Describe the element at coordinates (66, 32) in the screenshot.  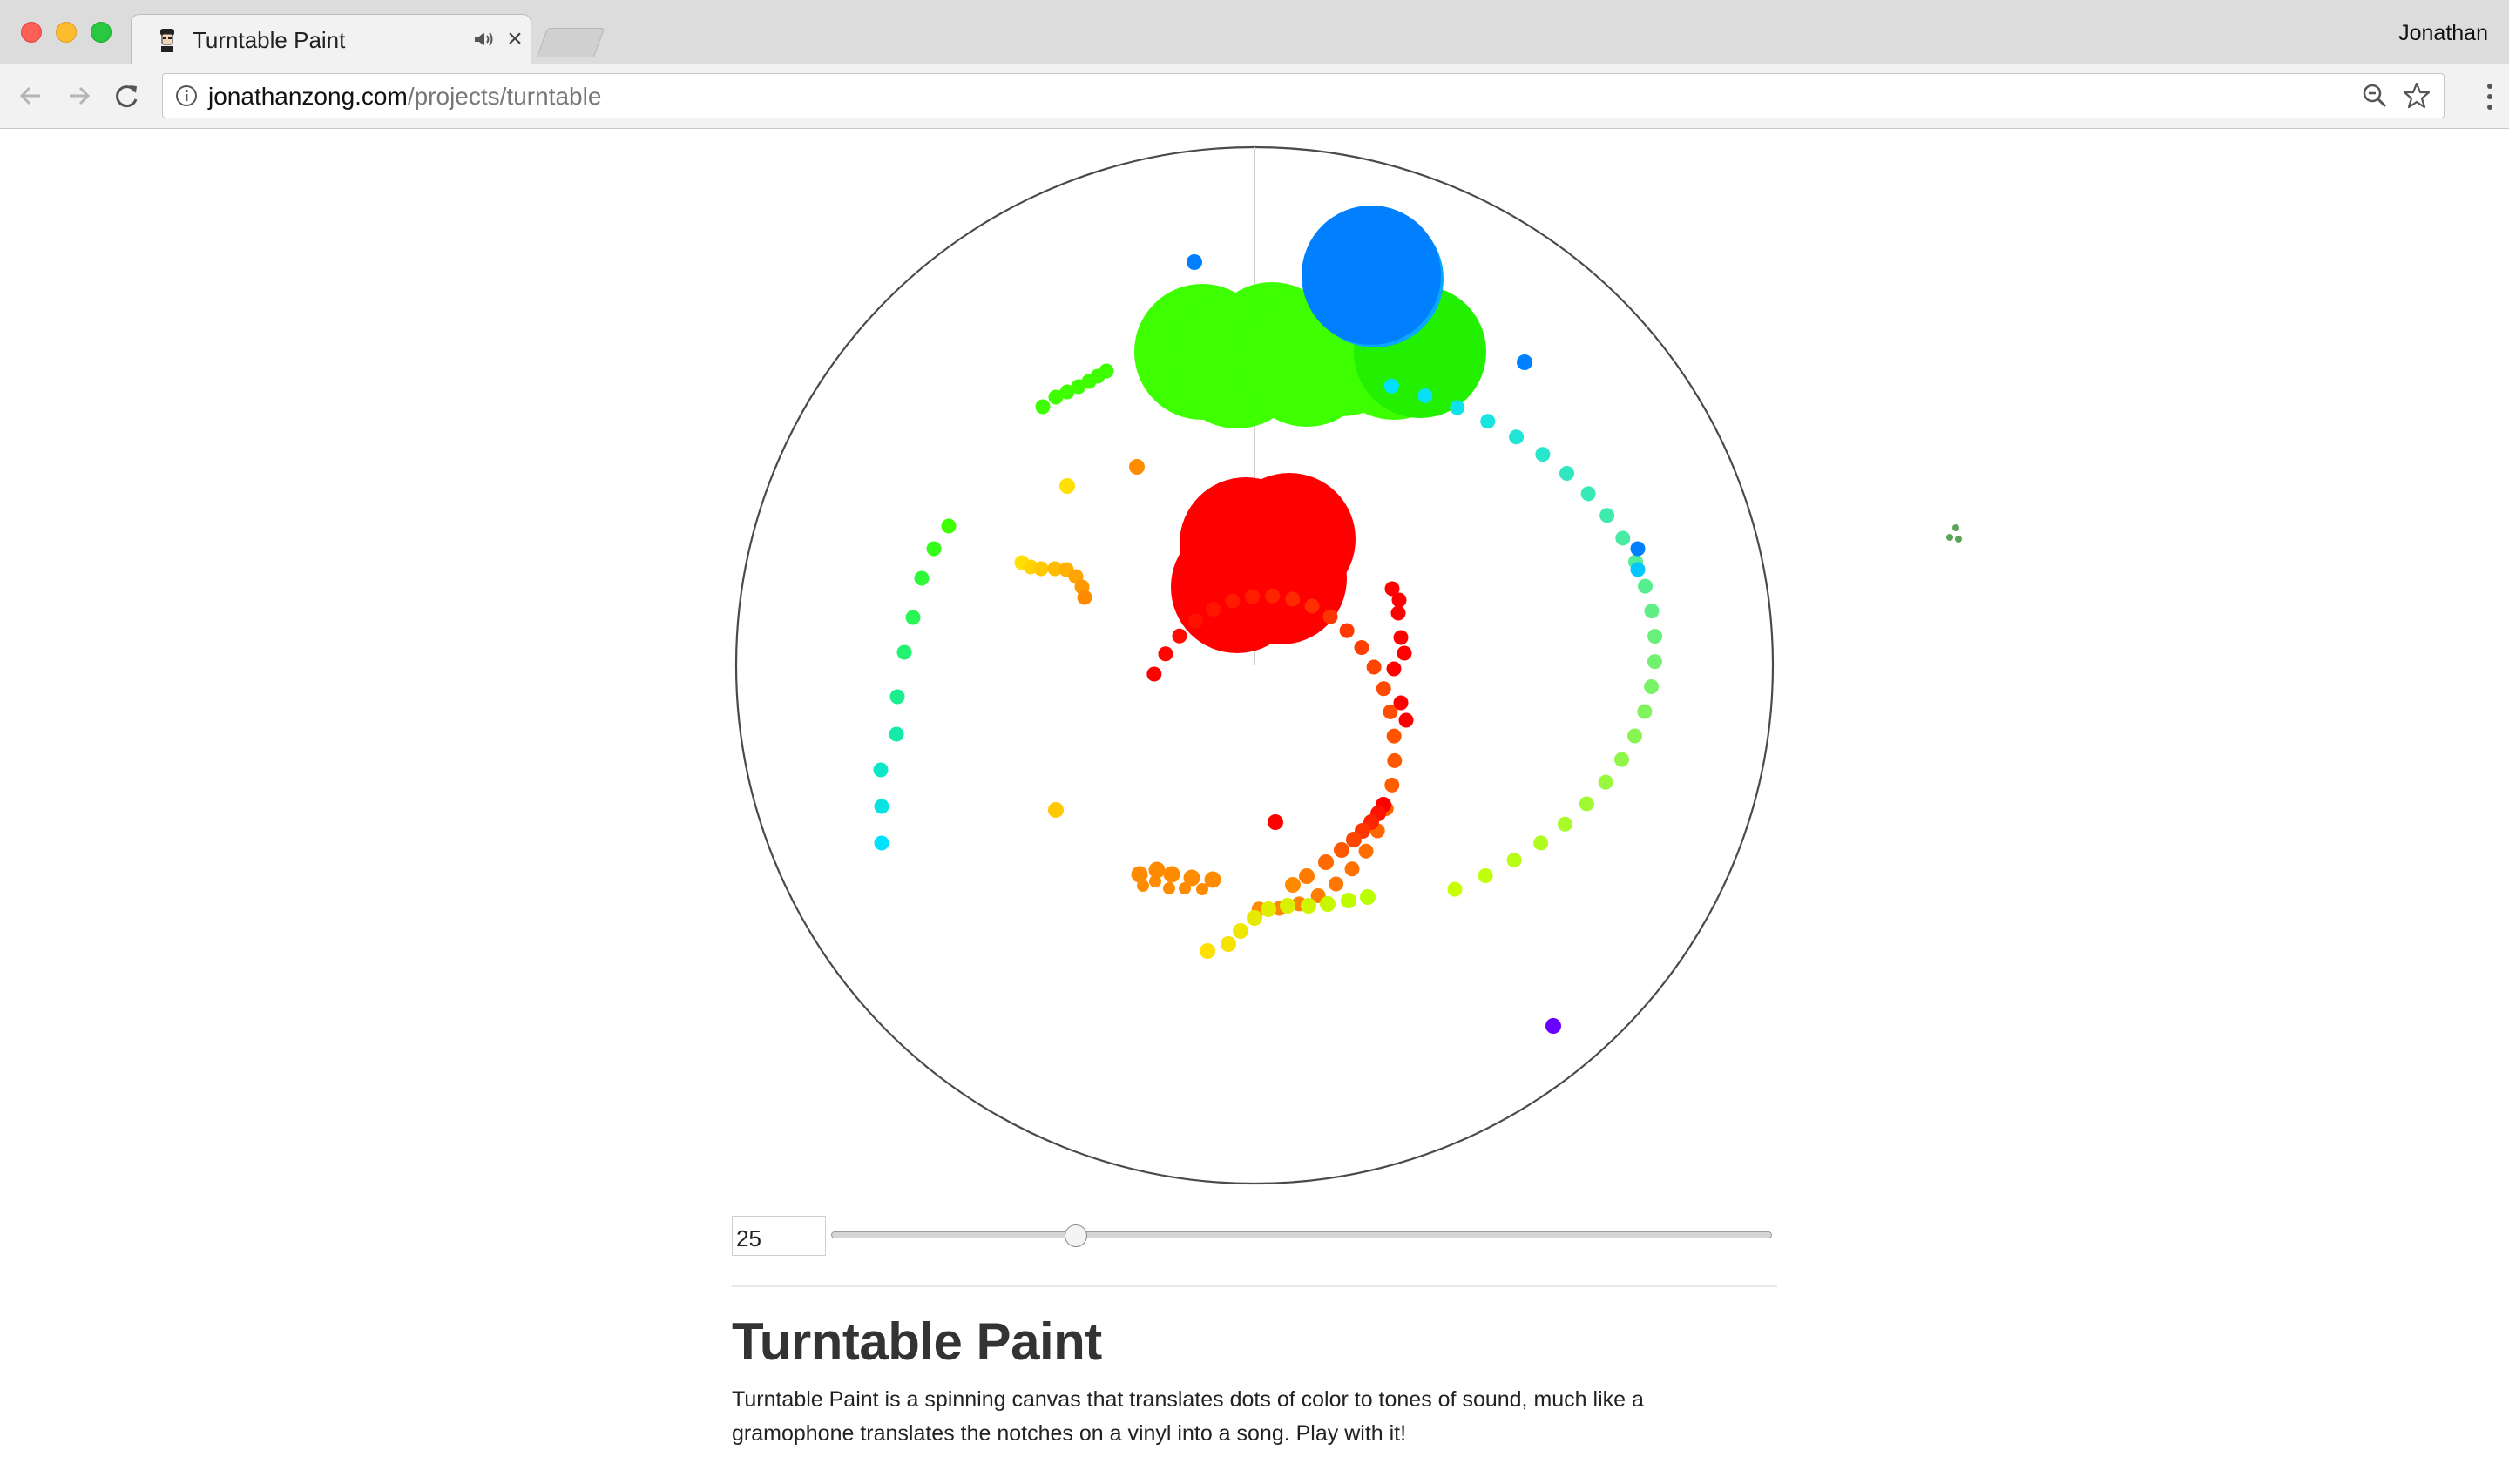
I see `minimize-window-button` at that location.